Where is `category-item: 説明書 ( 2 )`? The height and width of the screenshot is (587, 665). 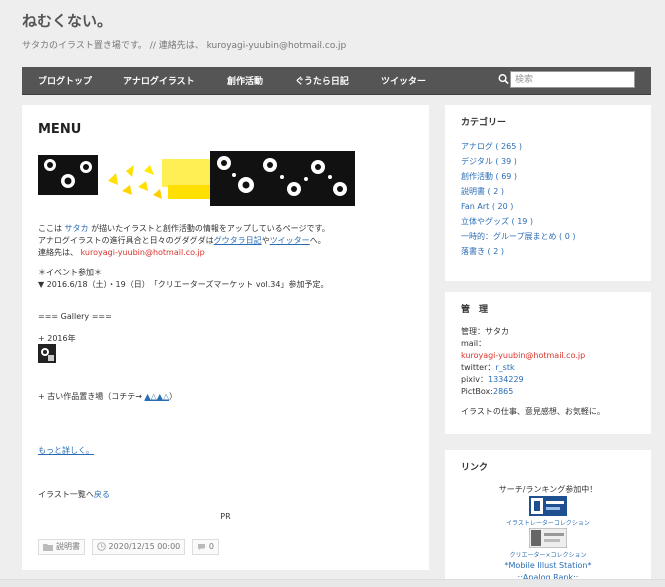 category-item: 説明書 ( 2 ) is located at coordinates (548, 191).